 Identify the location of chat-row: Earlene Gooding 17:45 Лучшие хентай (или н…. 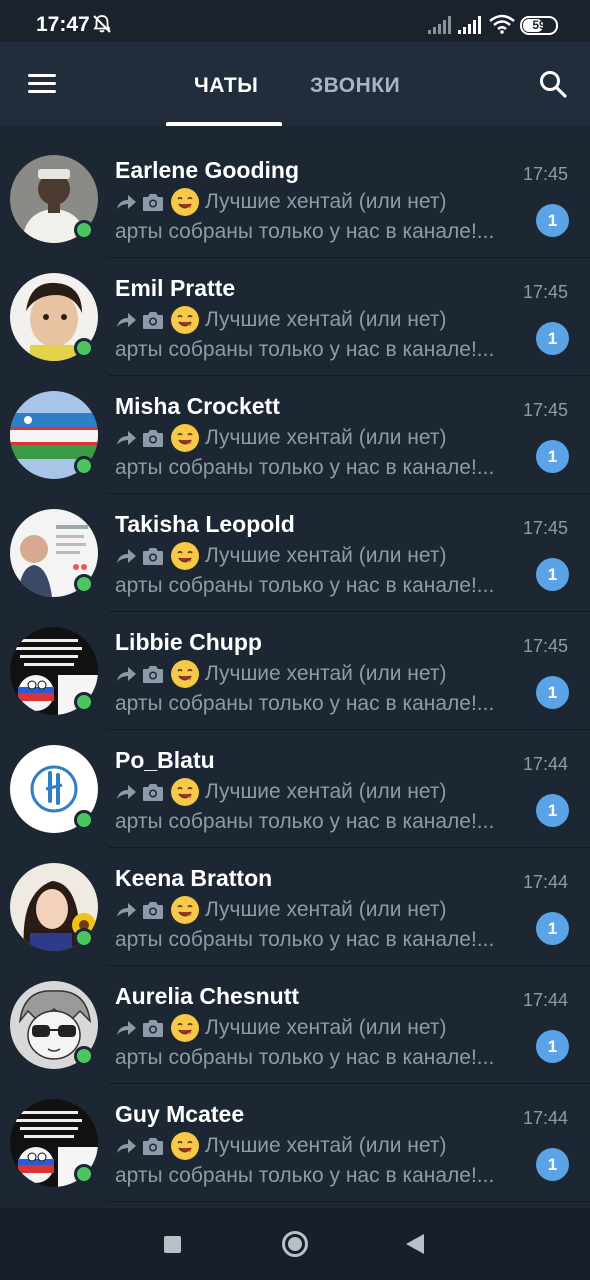
(295, 199).